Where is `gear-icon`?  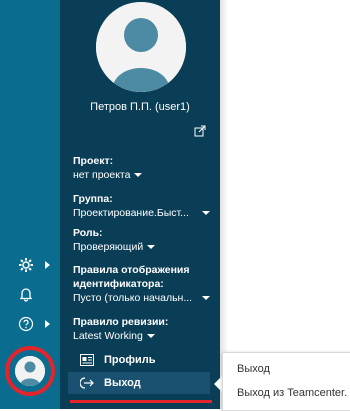
gear-icon is located at coordinates (26, 267).